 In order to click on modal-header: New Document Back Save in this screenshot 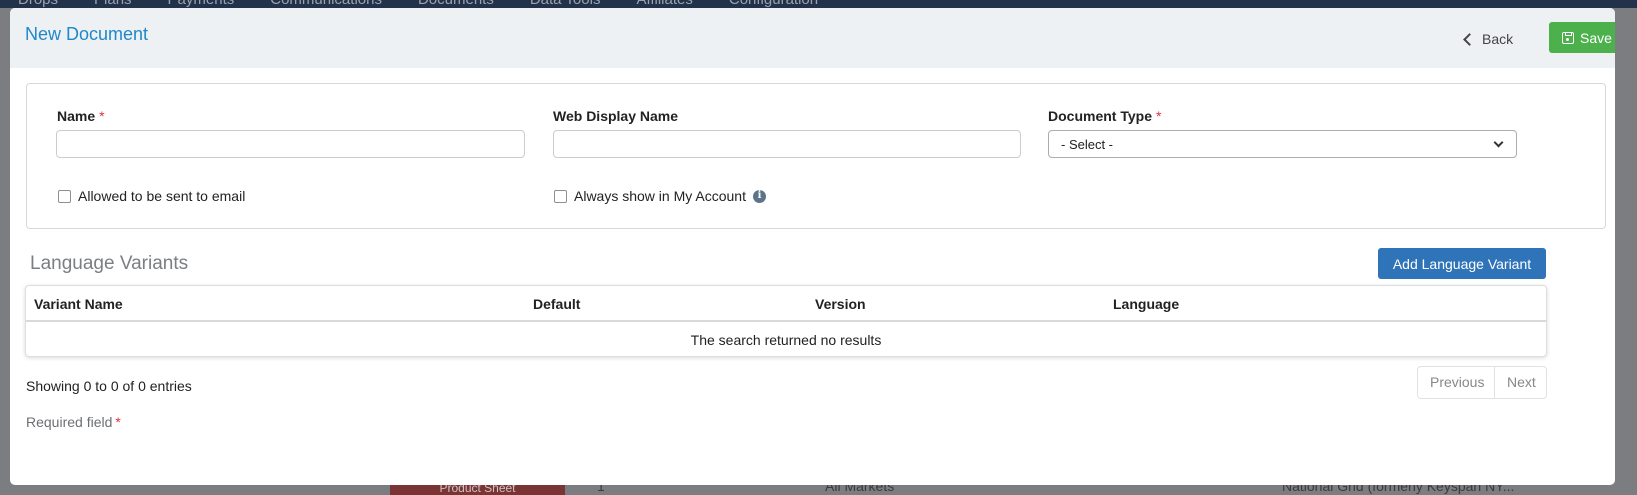, I will do `click(812, 38)`.